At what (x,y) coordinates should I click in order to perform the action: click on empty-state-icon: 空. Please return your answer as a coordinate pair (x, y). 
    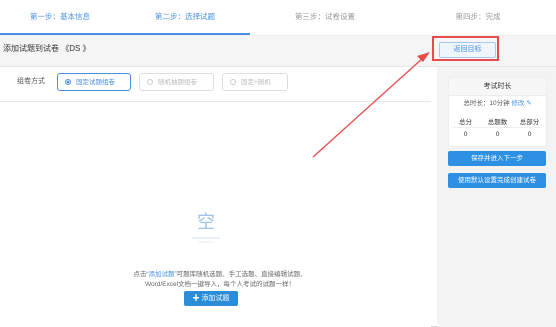
    Looking at the image, I should click on (206, 227).